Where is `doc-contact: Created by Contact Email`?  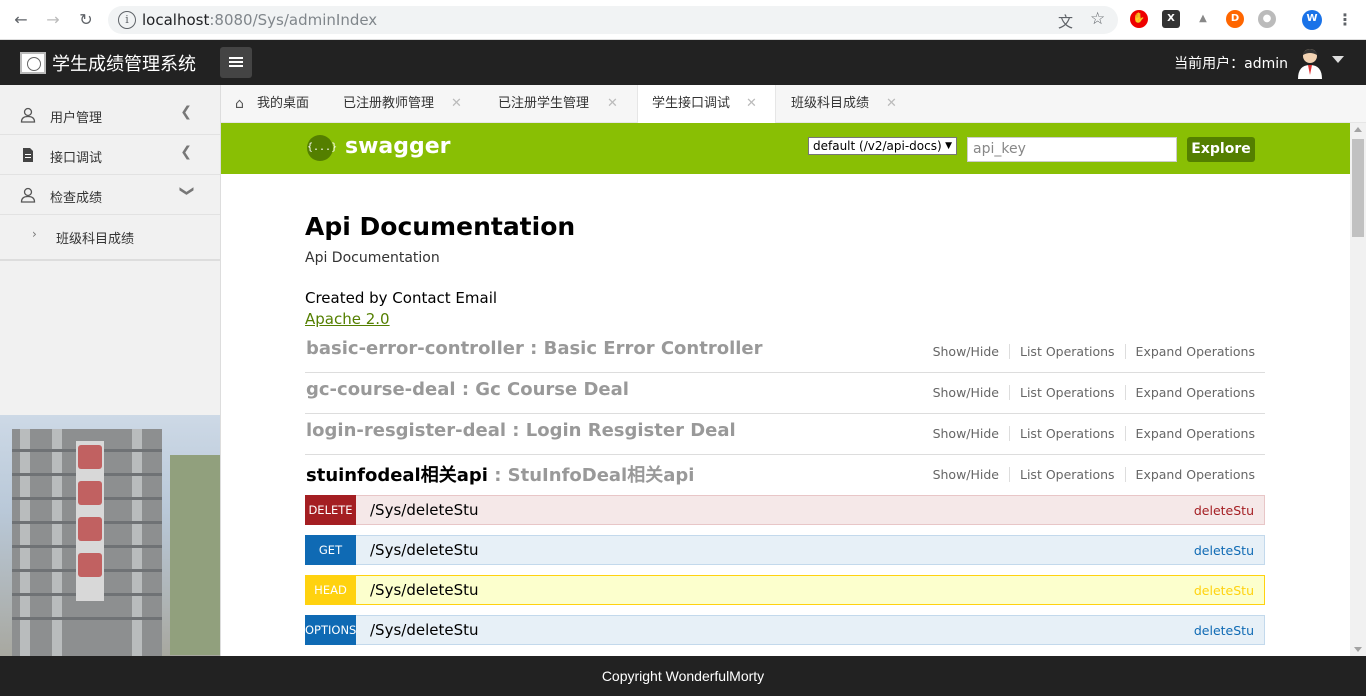
doc-contact: Created by Contact Email is located at coordinates (401, 298).